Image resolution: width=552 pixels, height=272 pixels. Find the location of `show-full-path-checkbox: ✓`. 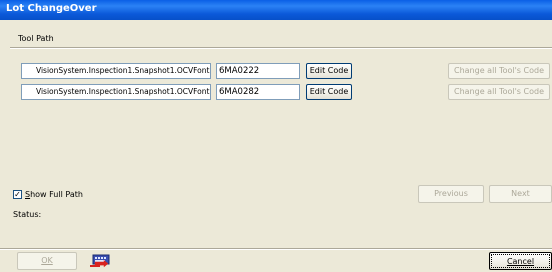

show-full-path-checkbox: ✓ is located at coordinates (17, 194).